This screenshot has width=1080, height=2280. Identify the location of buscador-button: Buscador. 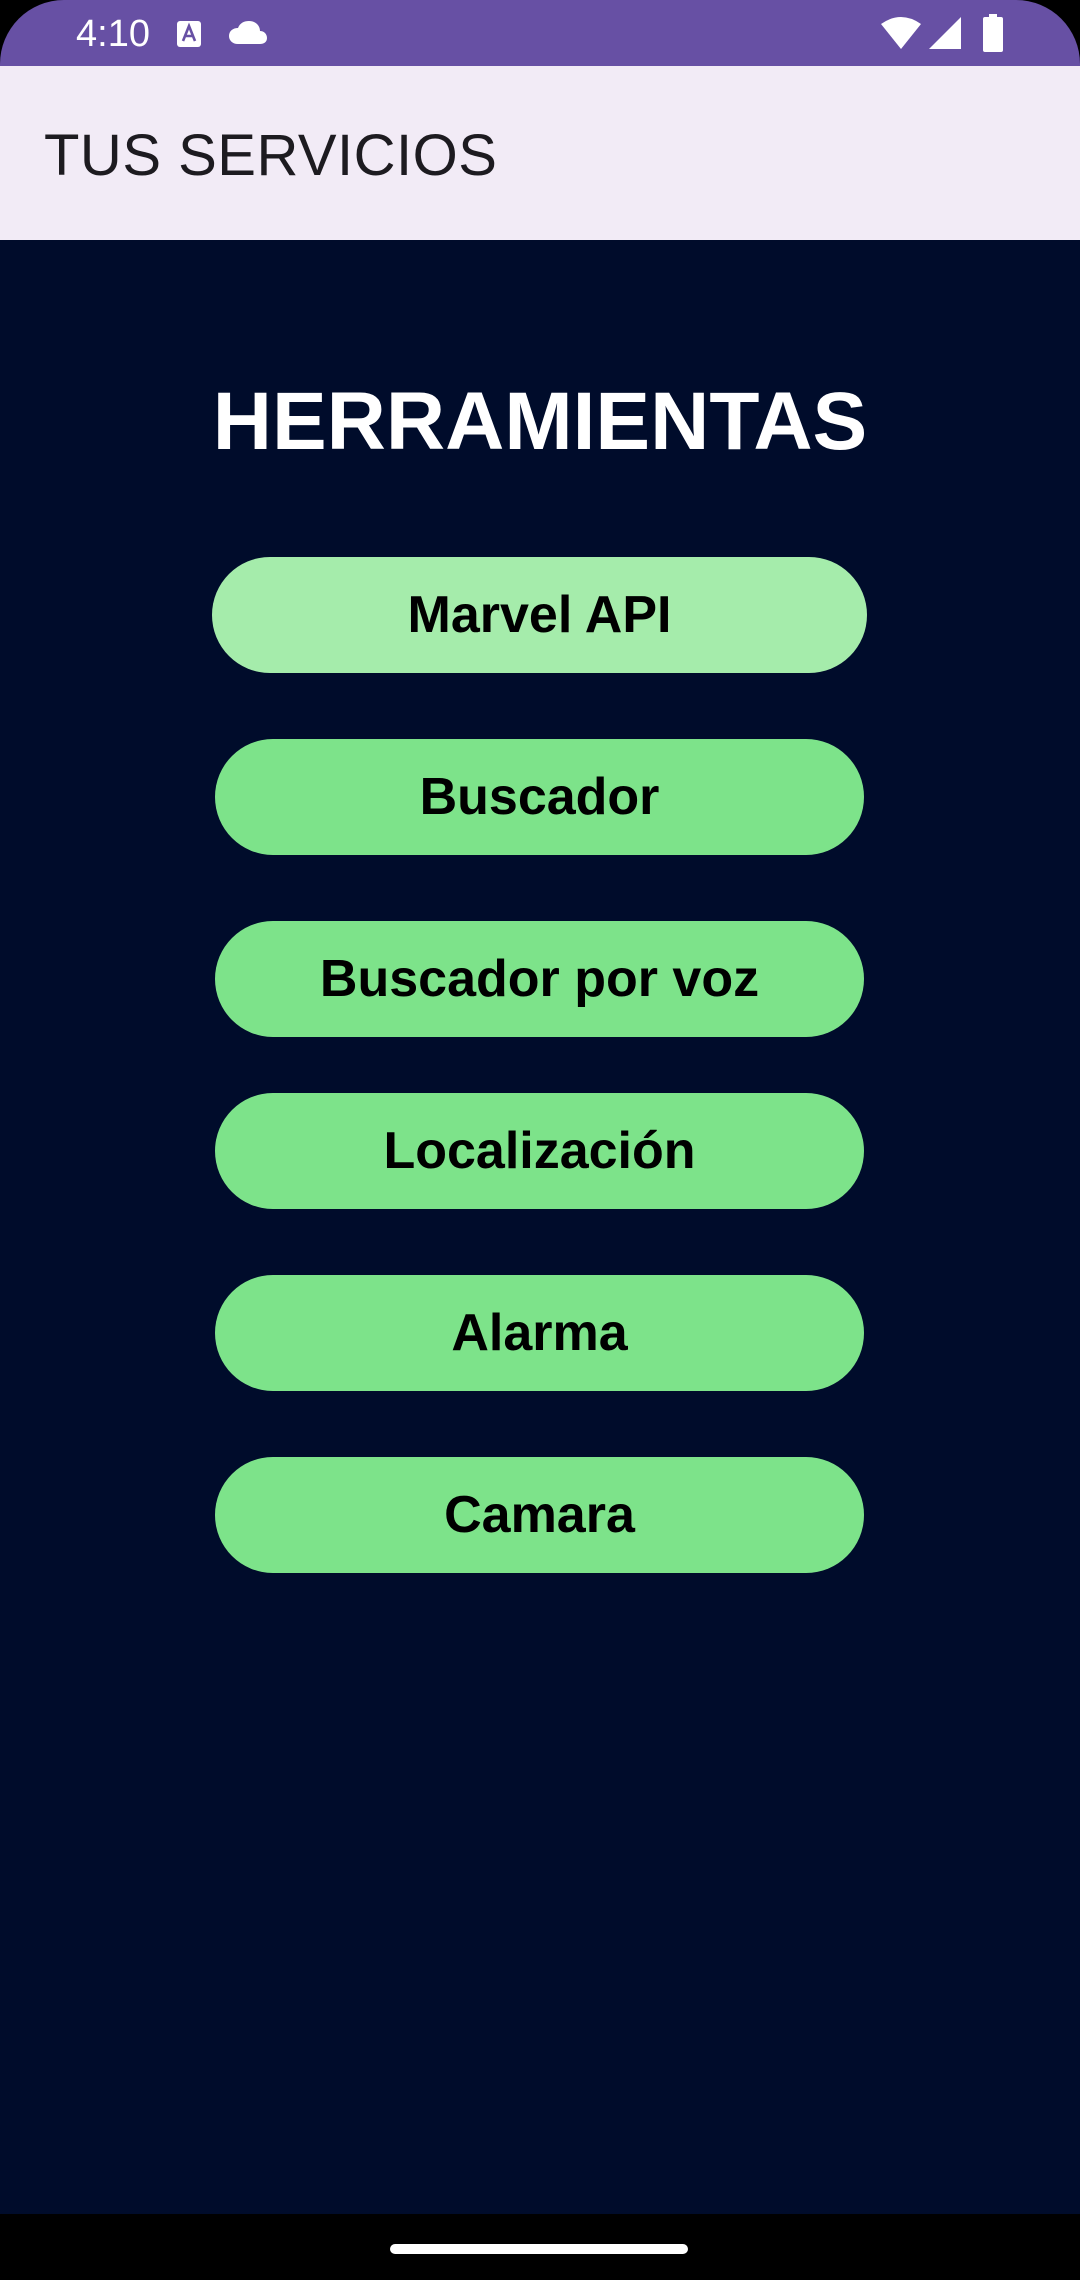
(539, 797).